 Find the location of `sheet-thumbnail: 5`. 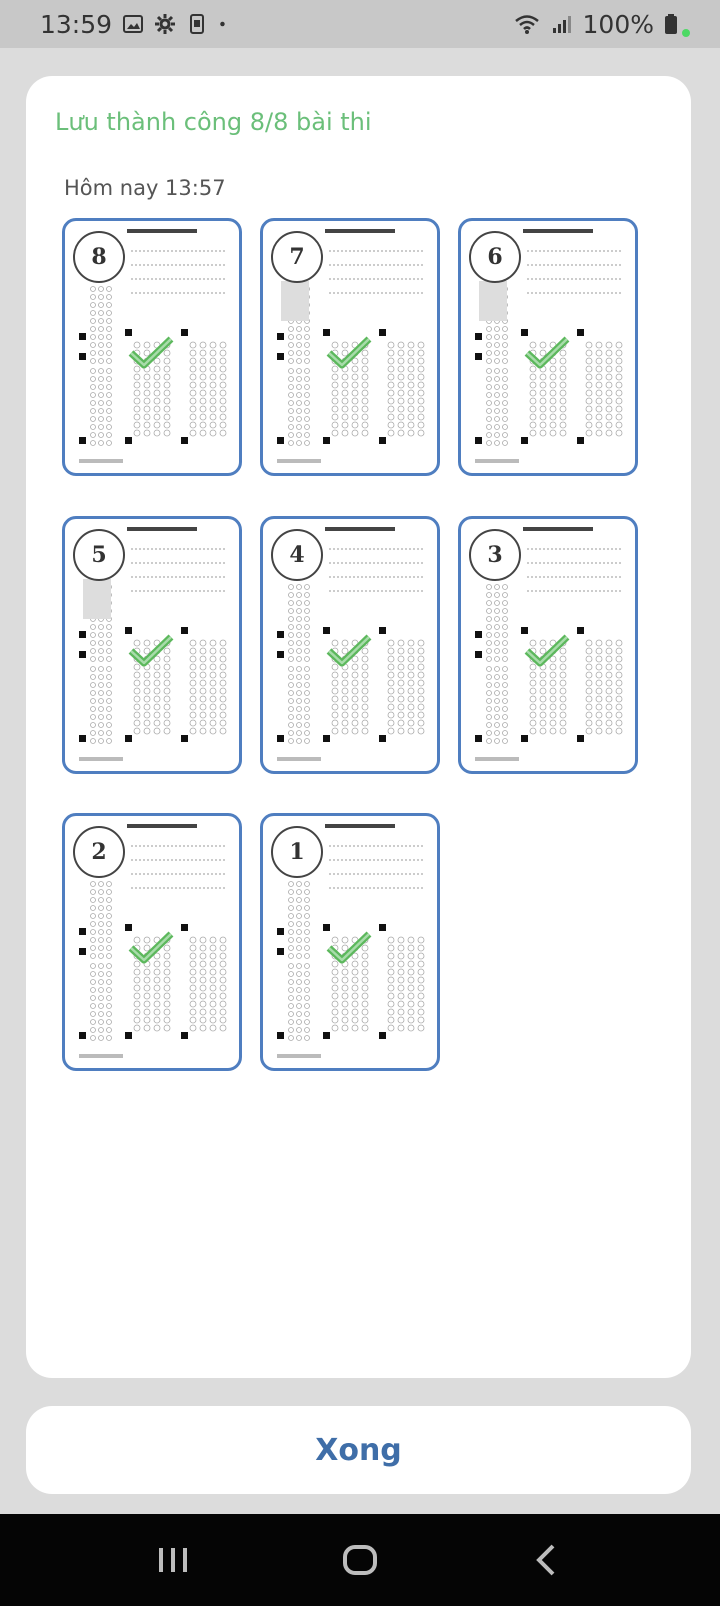

sheet-thumbnail: 5 is located at coordinates (152, 645).